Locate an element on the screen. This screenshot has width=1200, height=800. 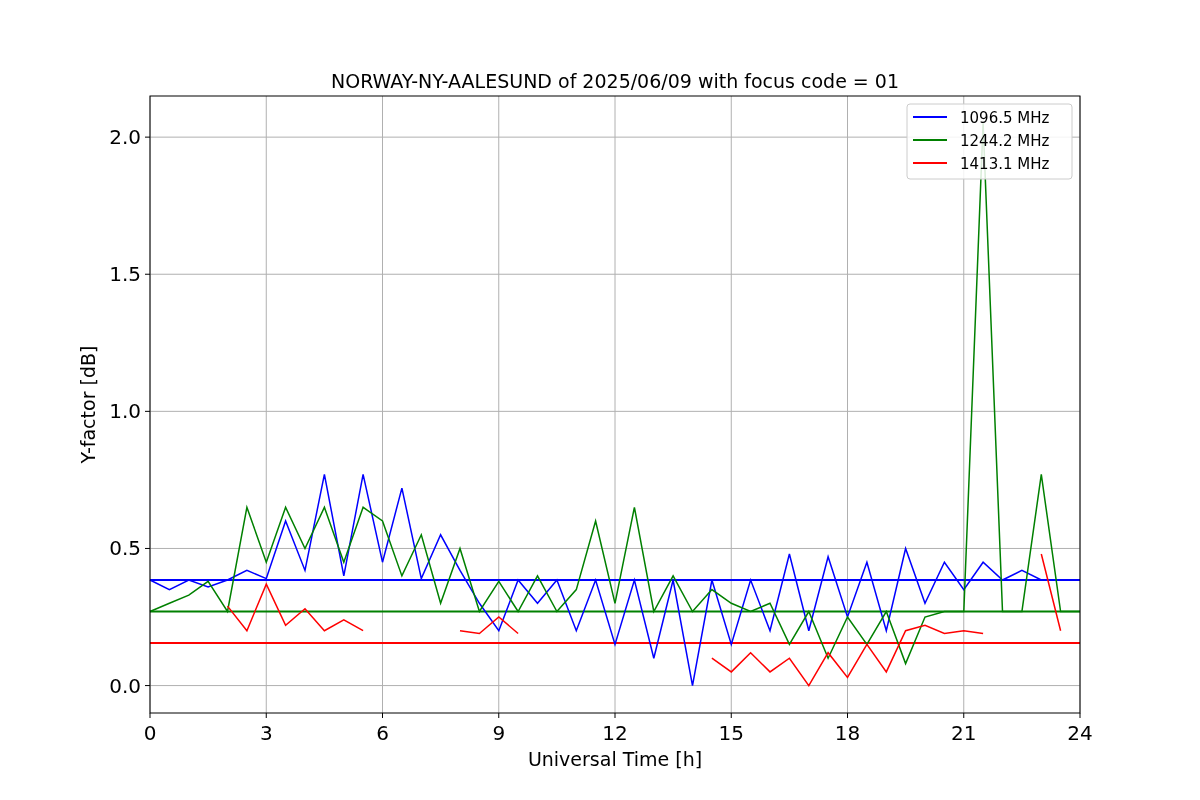
x-tick-label: 9 is located at coordinates (499, 733).